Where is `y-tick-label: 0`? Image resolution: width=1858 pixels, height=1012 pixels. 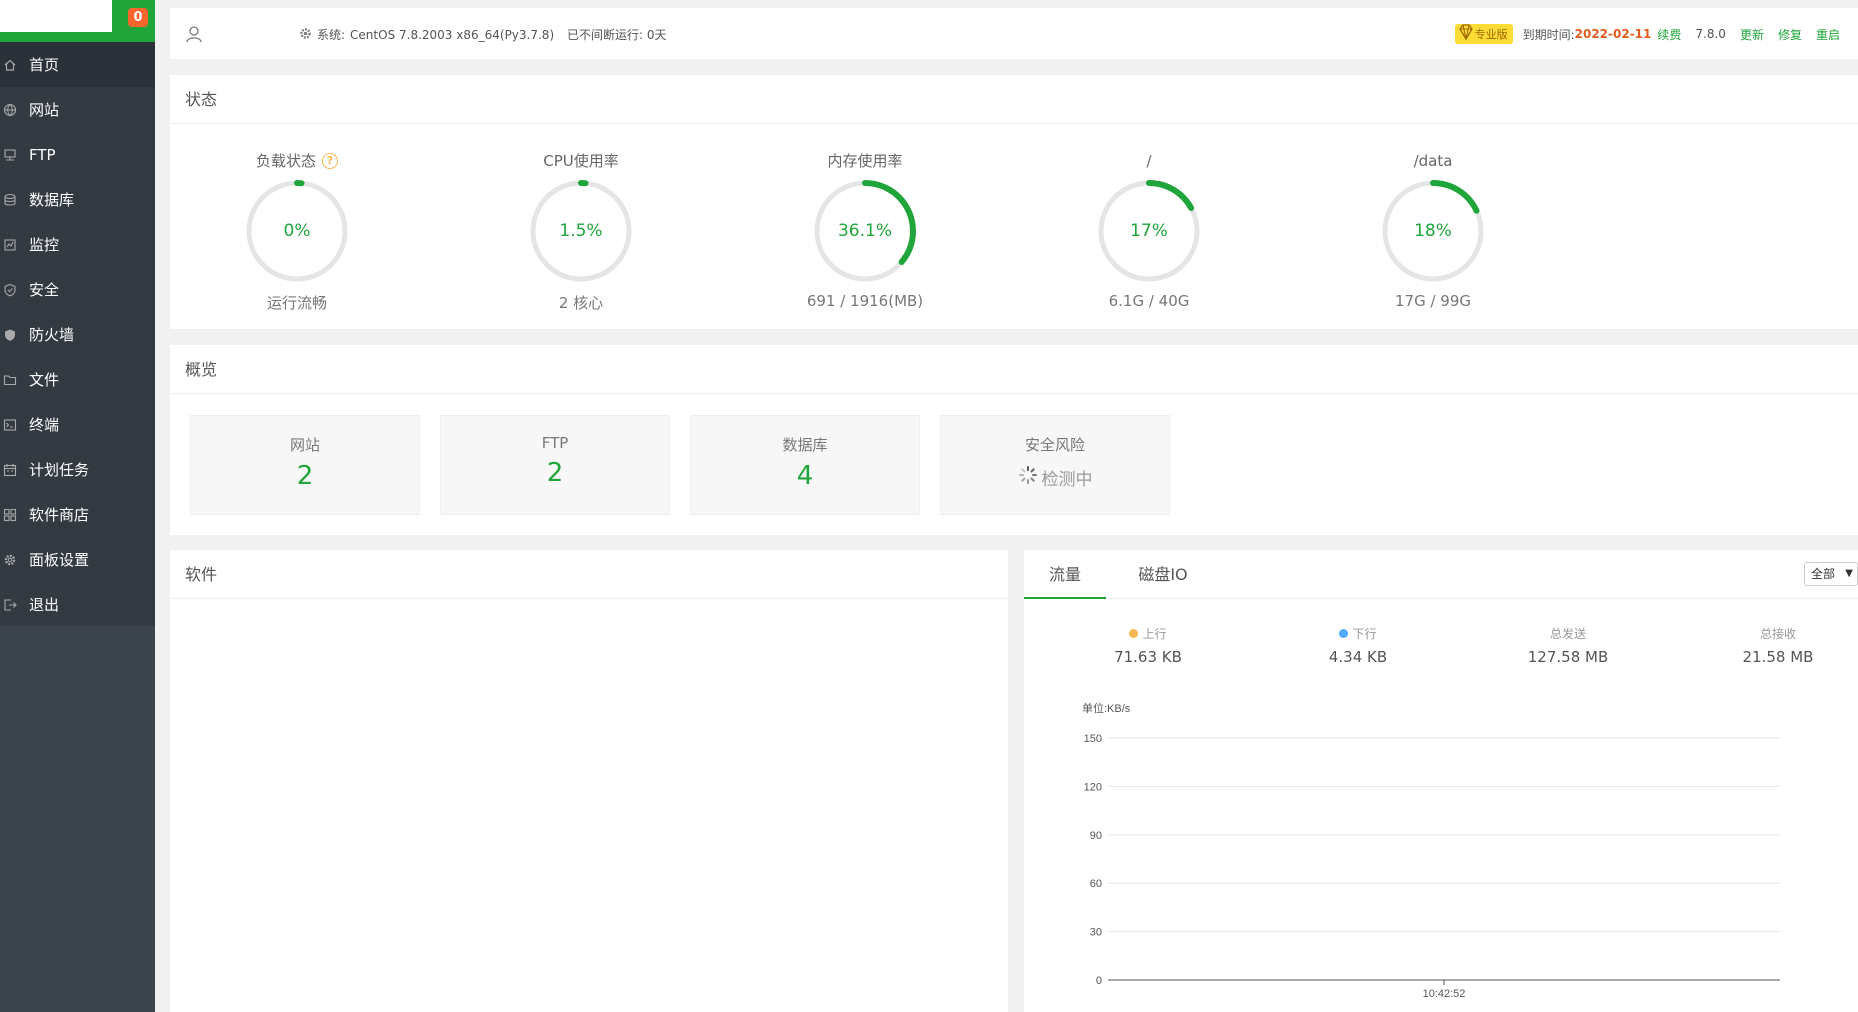 y-tick-label: 0 is located at coordinates (1099, 981).